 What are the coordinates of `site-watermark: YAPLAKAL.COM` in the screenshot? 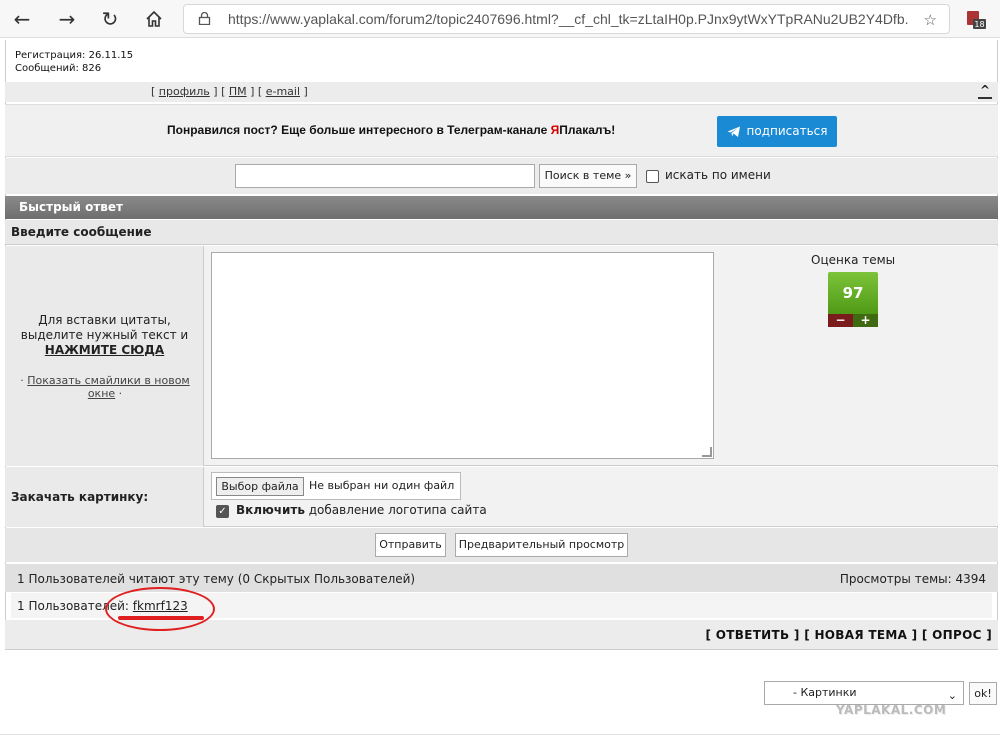 It's located at (891, 710).